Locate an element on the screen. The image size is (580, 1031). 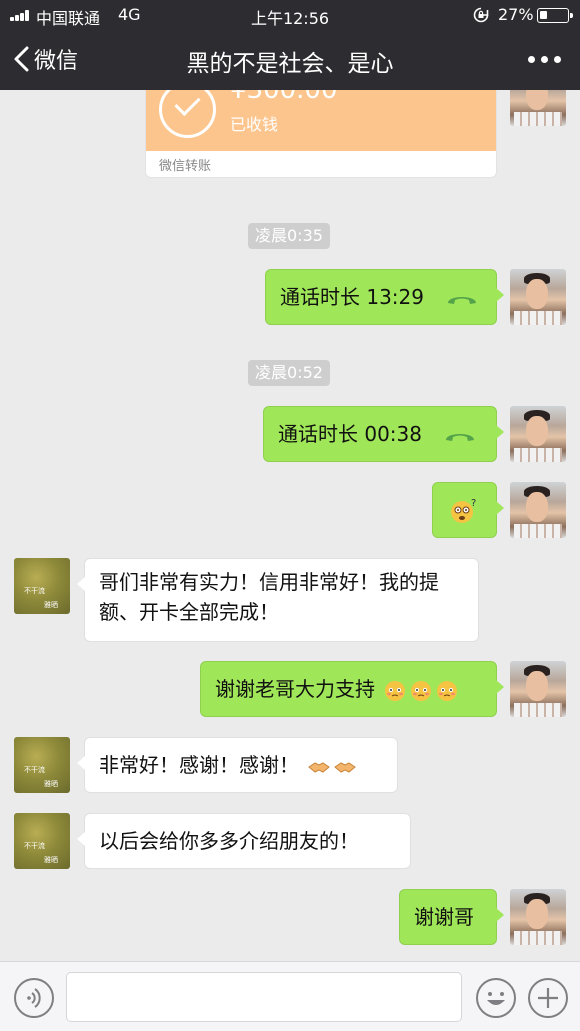
voice-input-button is located at coordinates (34, 998).